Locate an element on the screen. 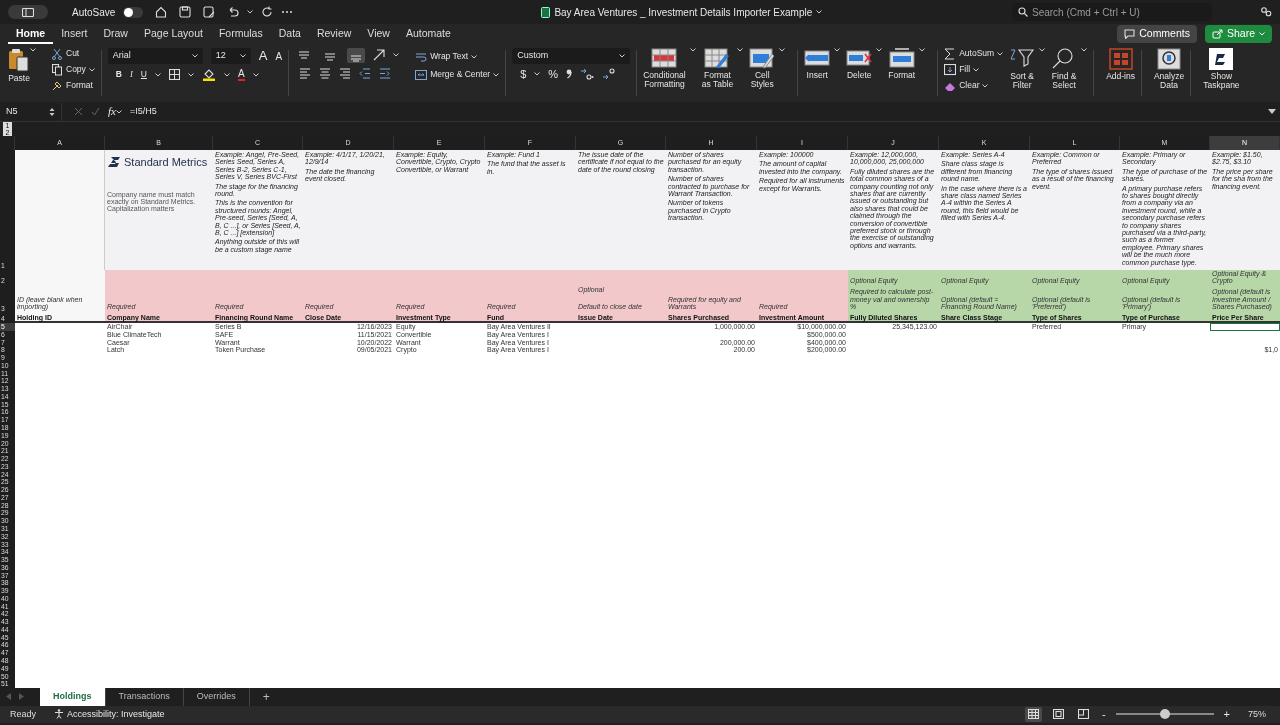  save-icon is located at coordinates (185, 12).